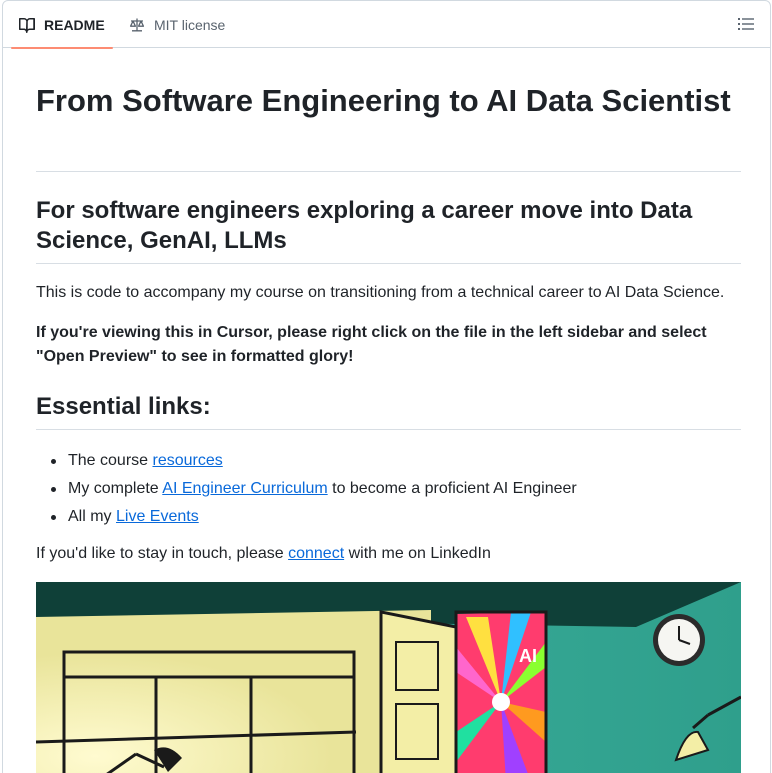  Describe the element at coordinates (306, 517) in the screenshot. I see `list-item: All my Live Events` at that location.